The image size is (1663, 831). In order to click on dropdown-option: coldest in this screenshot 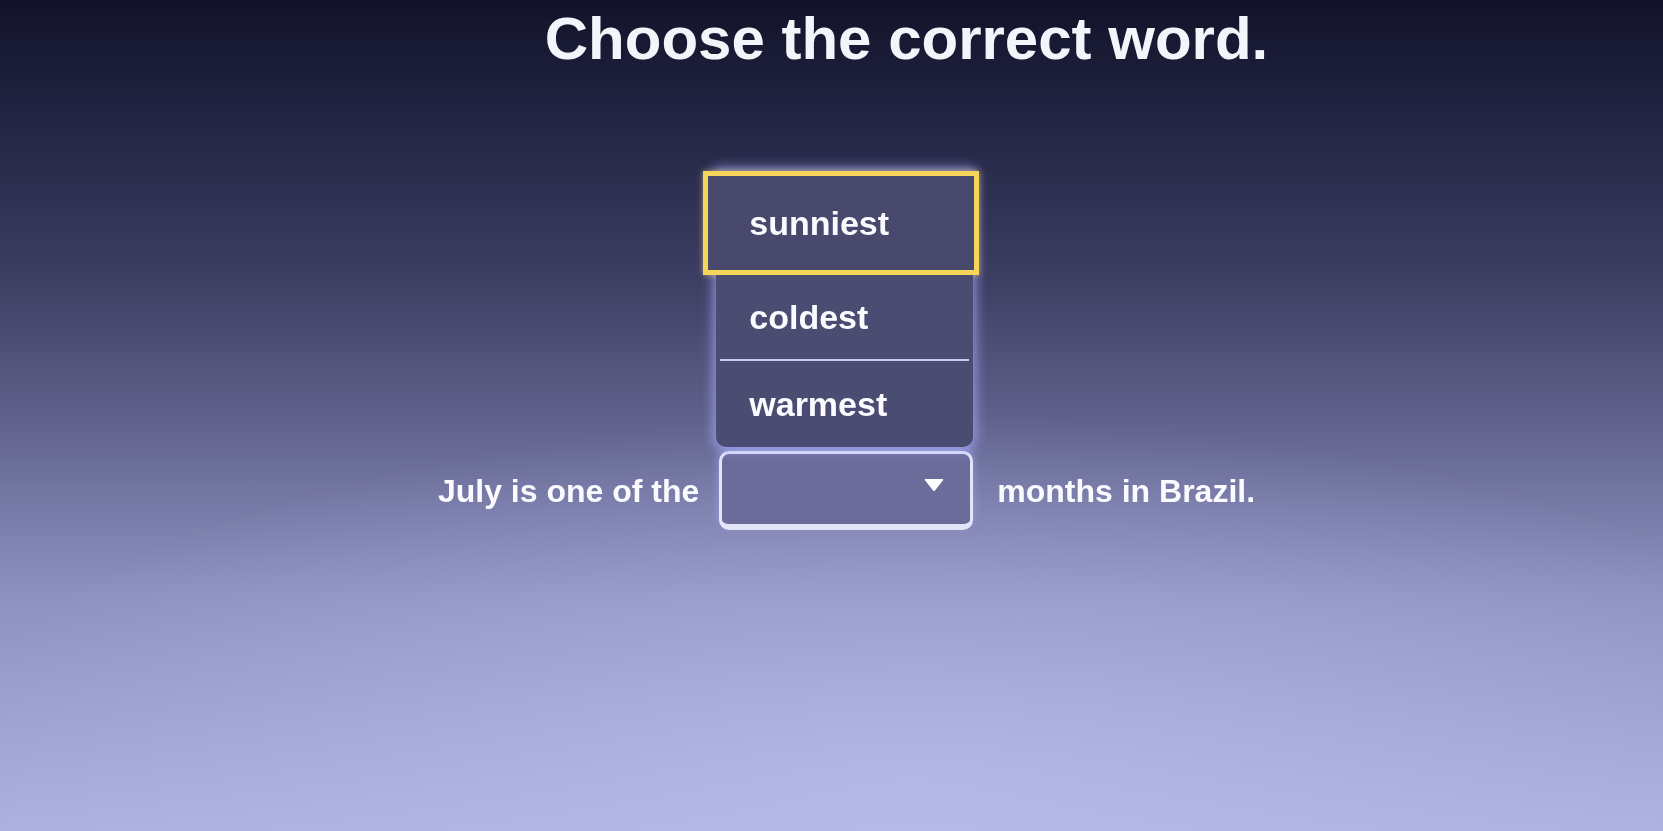, I will do `click(845, 317)`.